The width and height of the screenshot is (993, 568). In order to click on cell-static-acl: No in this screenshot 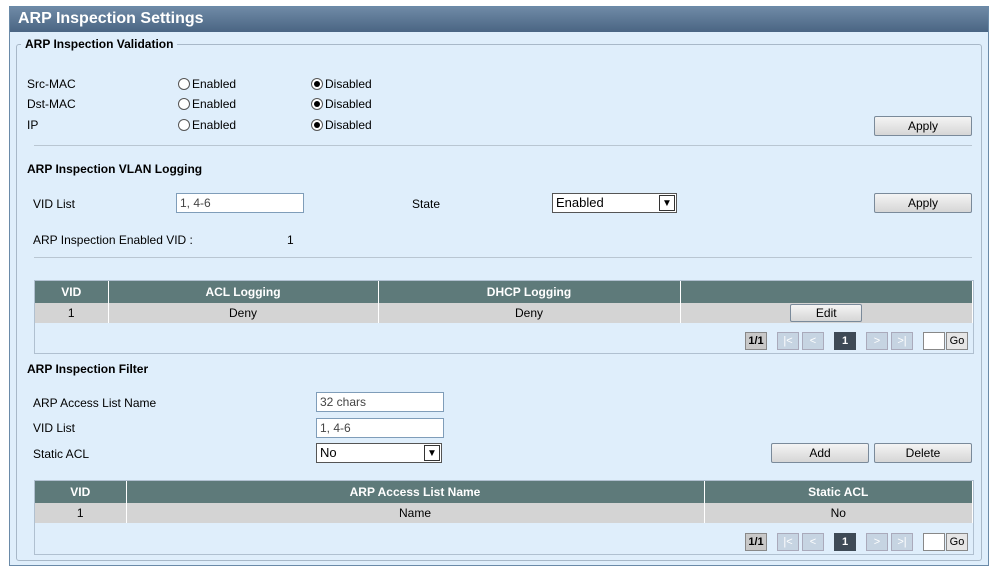, I will do `click(838, 513)`.